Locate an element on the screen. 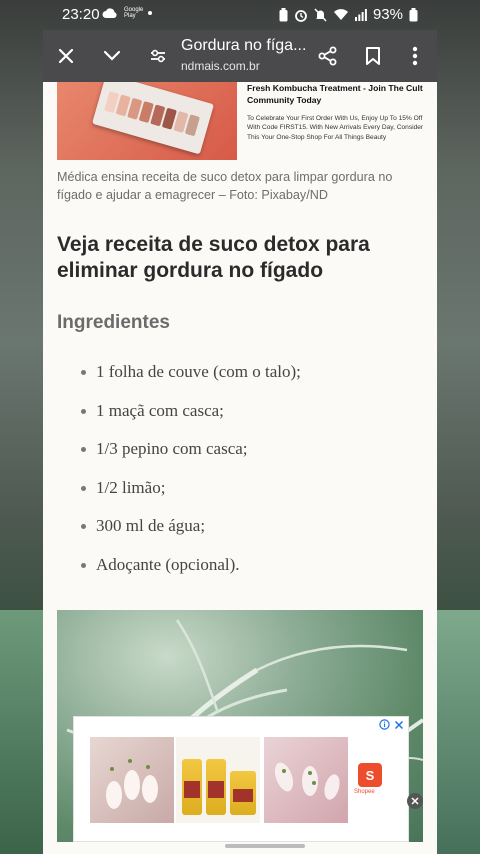 This screenshot has width=480, height=854. page-url: ndmais.com.br is located at coordinates (220, 66).